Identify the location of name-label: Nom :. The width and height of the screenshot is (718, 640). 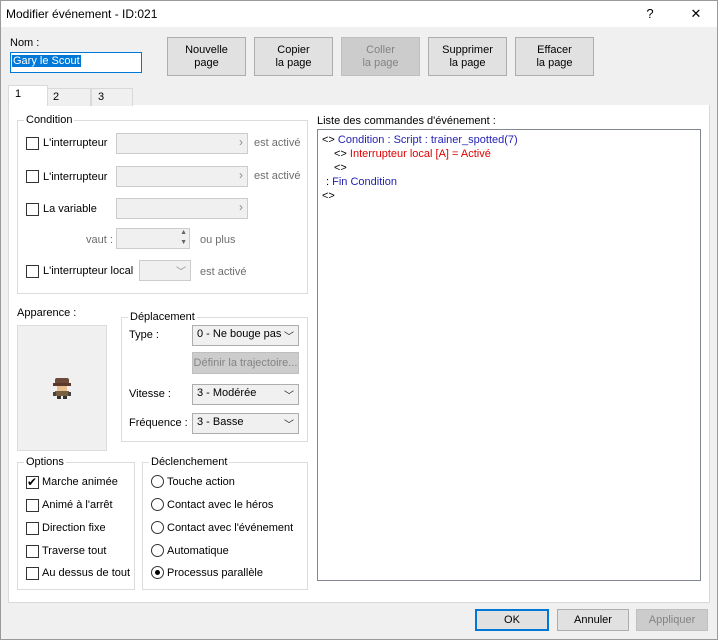
(25, 43).